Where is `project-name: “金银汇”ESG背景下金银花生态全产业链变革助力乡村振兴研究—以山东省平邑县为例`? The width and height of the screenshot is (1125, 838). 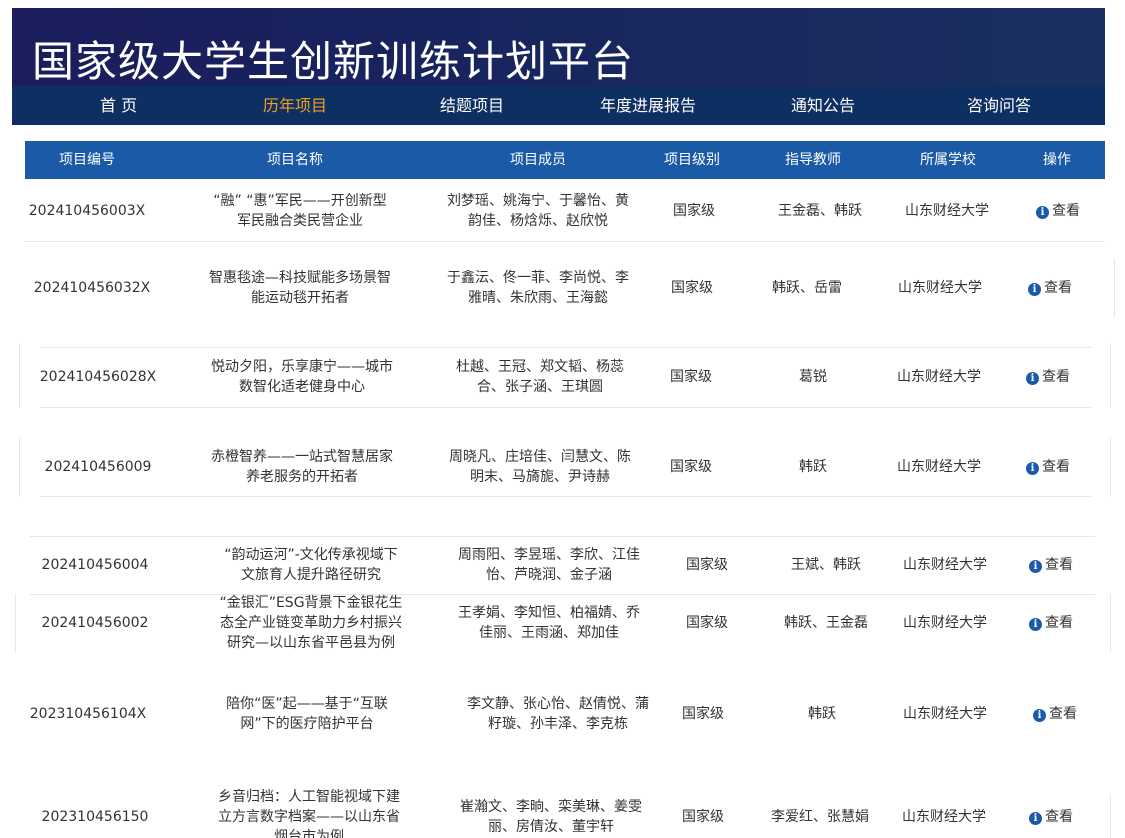
project-name: “金银汇”ESG背景下金银花生态全产业链变革助力乡村振兴研究—以山东省平邑县为例 is located at coordinates (311, 623).